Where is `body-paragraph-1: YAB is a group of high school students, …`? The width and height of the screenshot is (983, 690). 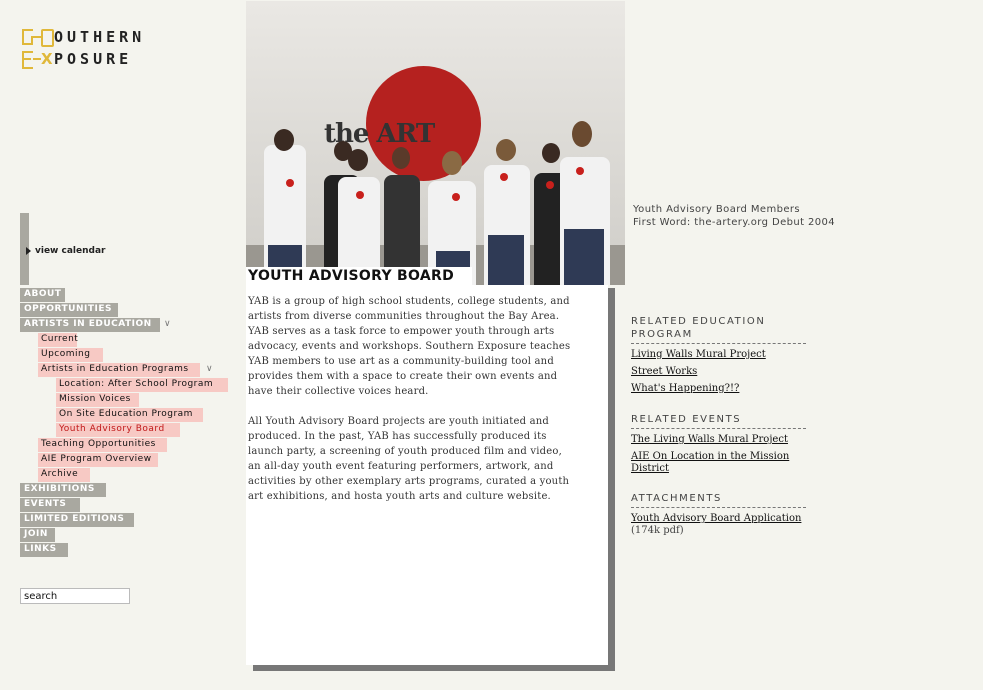 body-paragraph-1: YAB is a group of high school students, … is located at coordinates (409, 346).